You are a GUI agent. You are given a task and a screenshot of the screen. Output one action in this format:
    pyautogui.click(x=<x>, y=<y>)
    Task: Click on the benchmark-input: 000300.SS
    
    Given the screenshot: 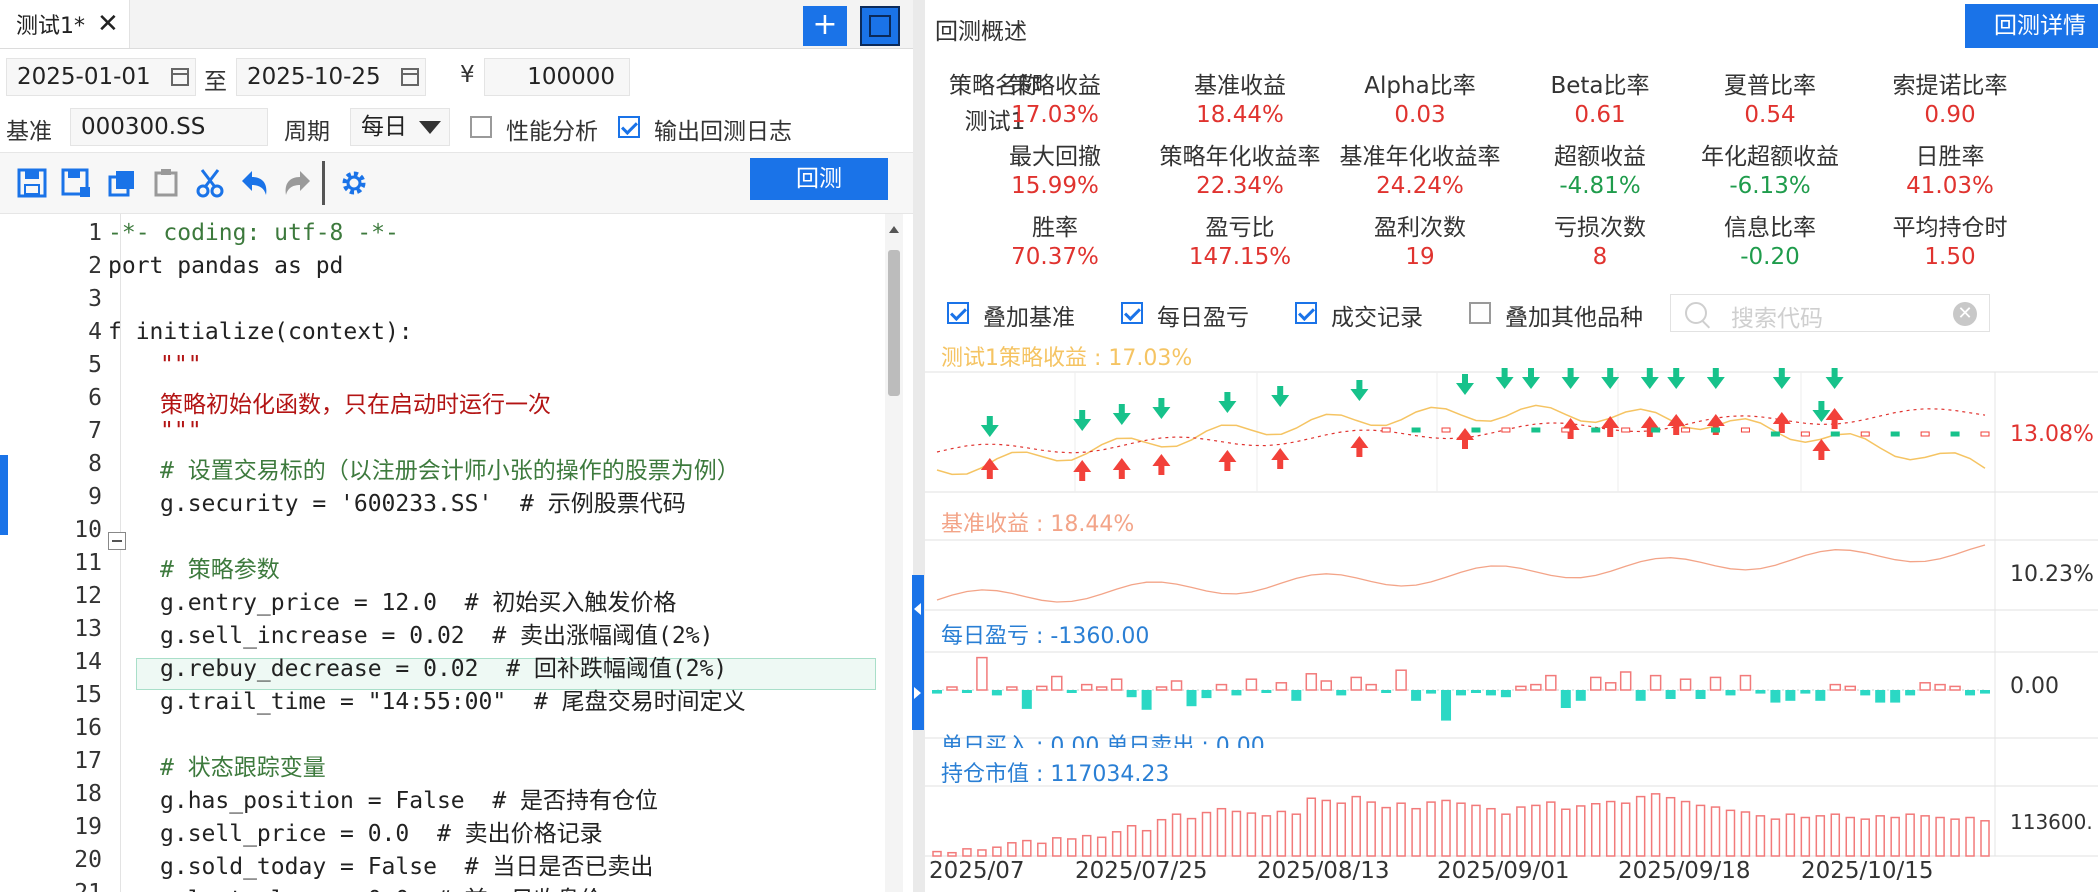 What is the action you would take?
    pyautogui.click(x=169, y=127)
    